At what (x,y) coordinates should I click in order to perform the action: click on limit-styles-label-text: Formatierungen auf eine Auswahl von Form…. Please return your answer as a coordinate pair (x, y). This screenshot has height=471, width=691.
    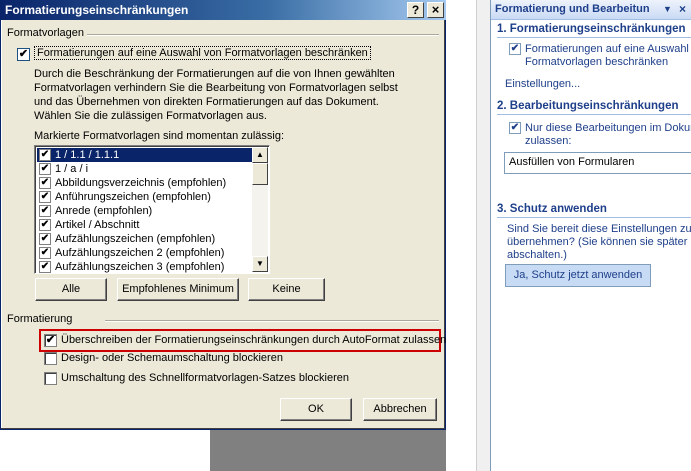
    Looking at the image, I should click on (202, 53).